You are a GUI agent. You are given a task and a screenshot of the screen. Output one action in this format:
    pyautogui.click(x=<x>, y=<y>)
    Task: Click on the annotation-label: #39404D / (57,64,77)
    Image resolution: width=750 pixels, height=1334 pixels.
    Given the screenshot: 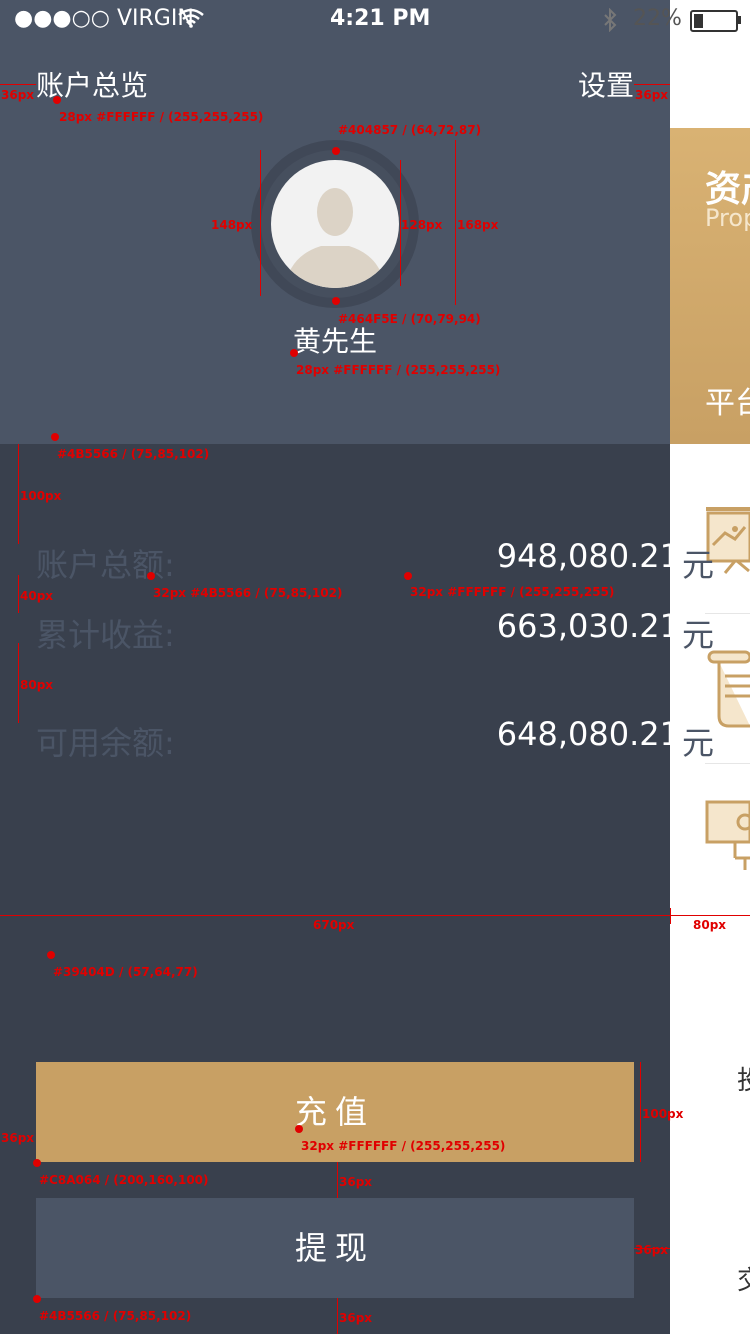 What is the action you would take?
    pyautogui.click(x=125, y=972)
    